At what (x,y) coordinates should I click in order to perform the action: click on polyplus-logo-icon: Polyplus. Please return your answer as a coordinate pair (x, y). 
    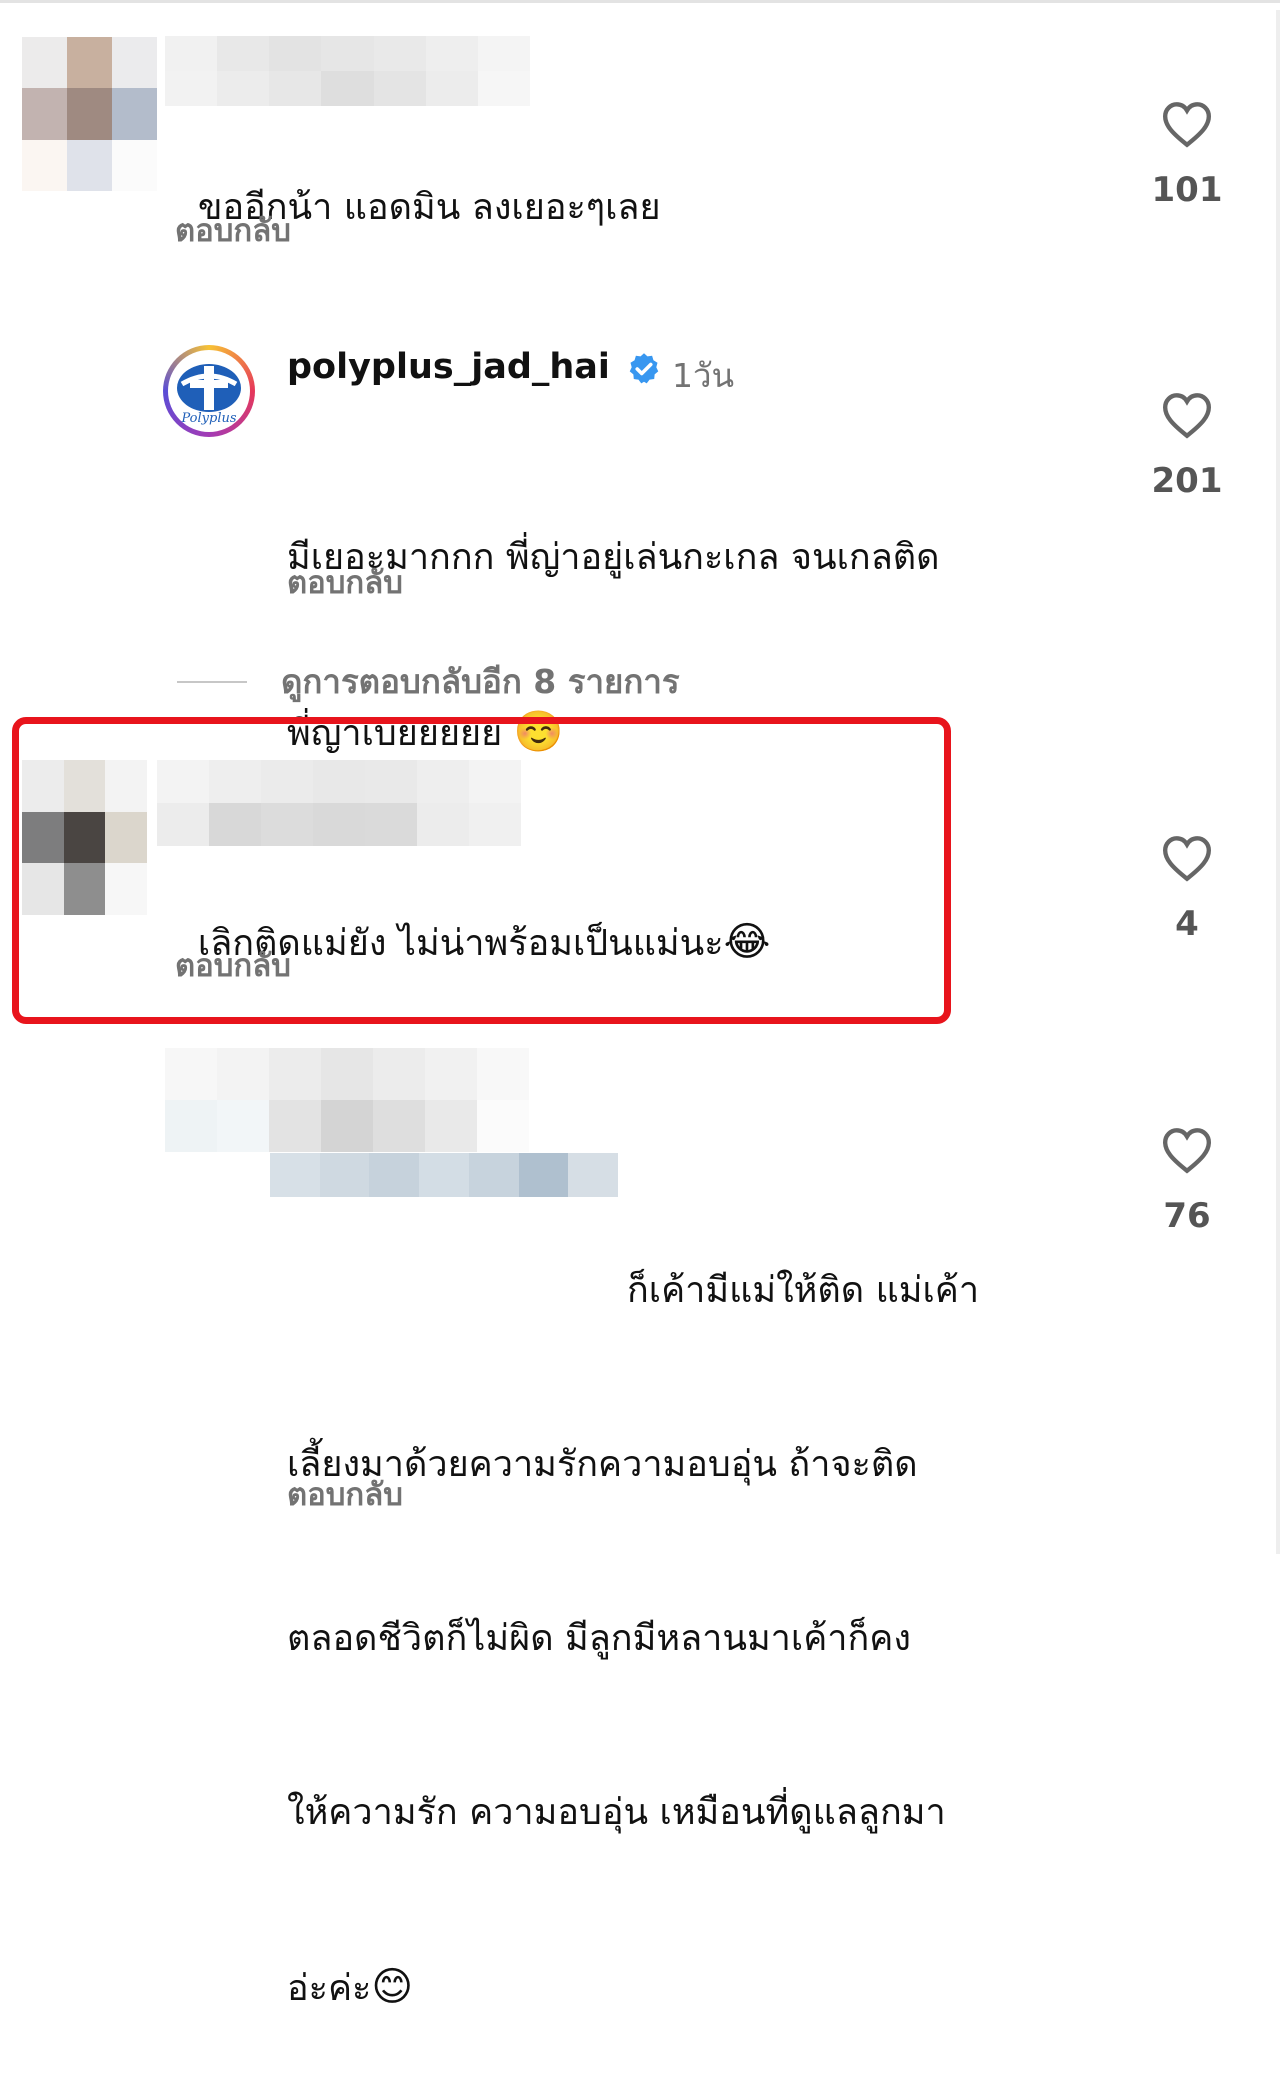
    Looking at the image, I should click on (209, 395).